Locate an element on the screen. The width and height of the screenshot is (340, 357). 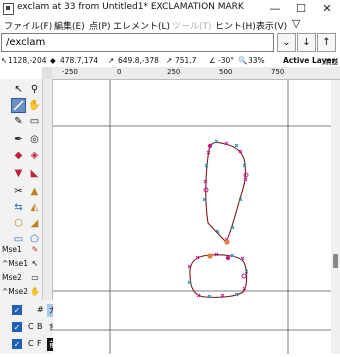
menu-tools: ツール(T) is located at coordinates (192, 25).